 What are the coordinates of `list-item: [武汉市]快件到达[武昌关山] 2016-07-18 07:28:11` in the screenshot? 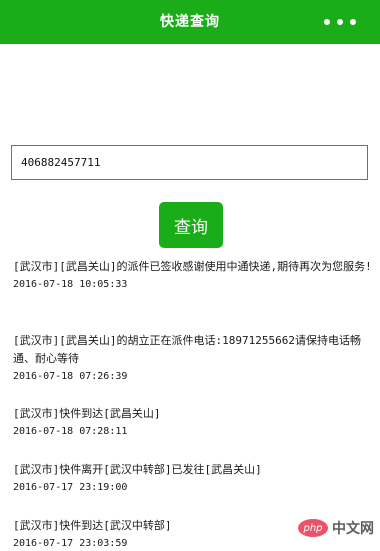 It's located at (193, 422).